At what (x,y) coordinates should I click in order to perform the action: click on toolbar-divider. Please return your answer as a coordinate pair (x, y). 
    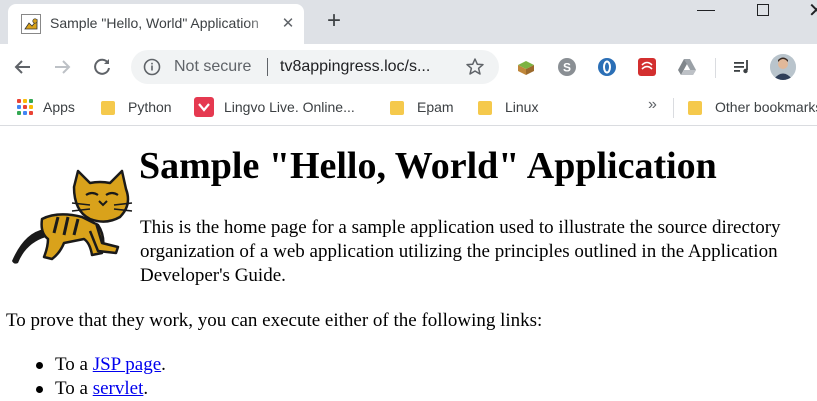
    Looking at the image, I should click on (715, 68).